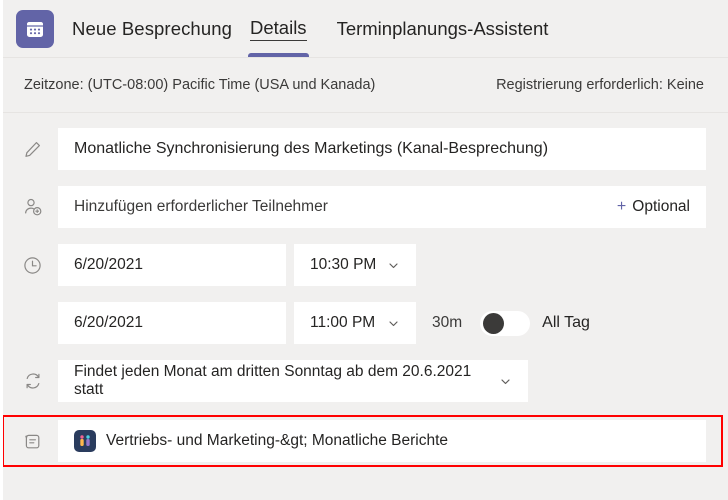 Image resolution: width=728 pixels, height=500 pixels. I want to click on end-date-input: 6/20/2021, so click(172, 323).